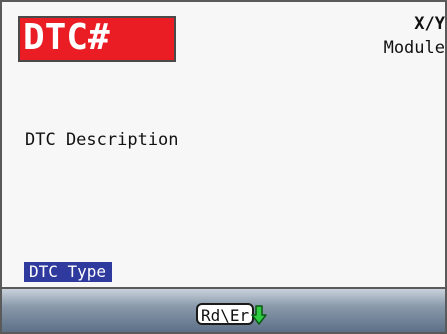 The height and width of the screenshot is (334, 447). I want to click on module-label: Module, so click(414, 48).